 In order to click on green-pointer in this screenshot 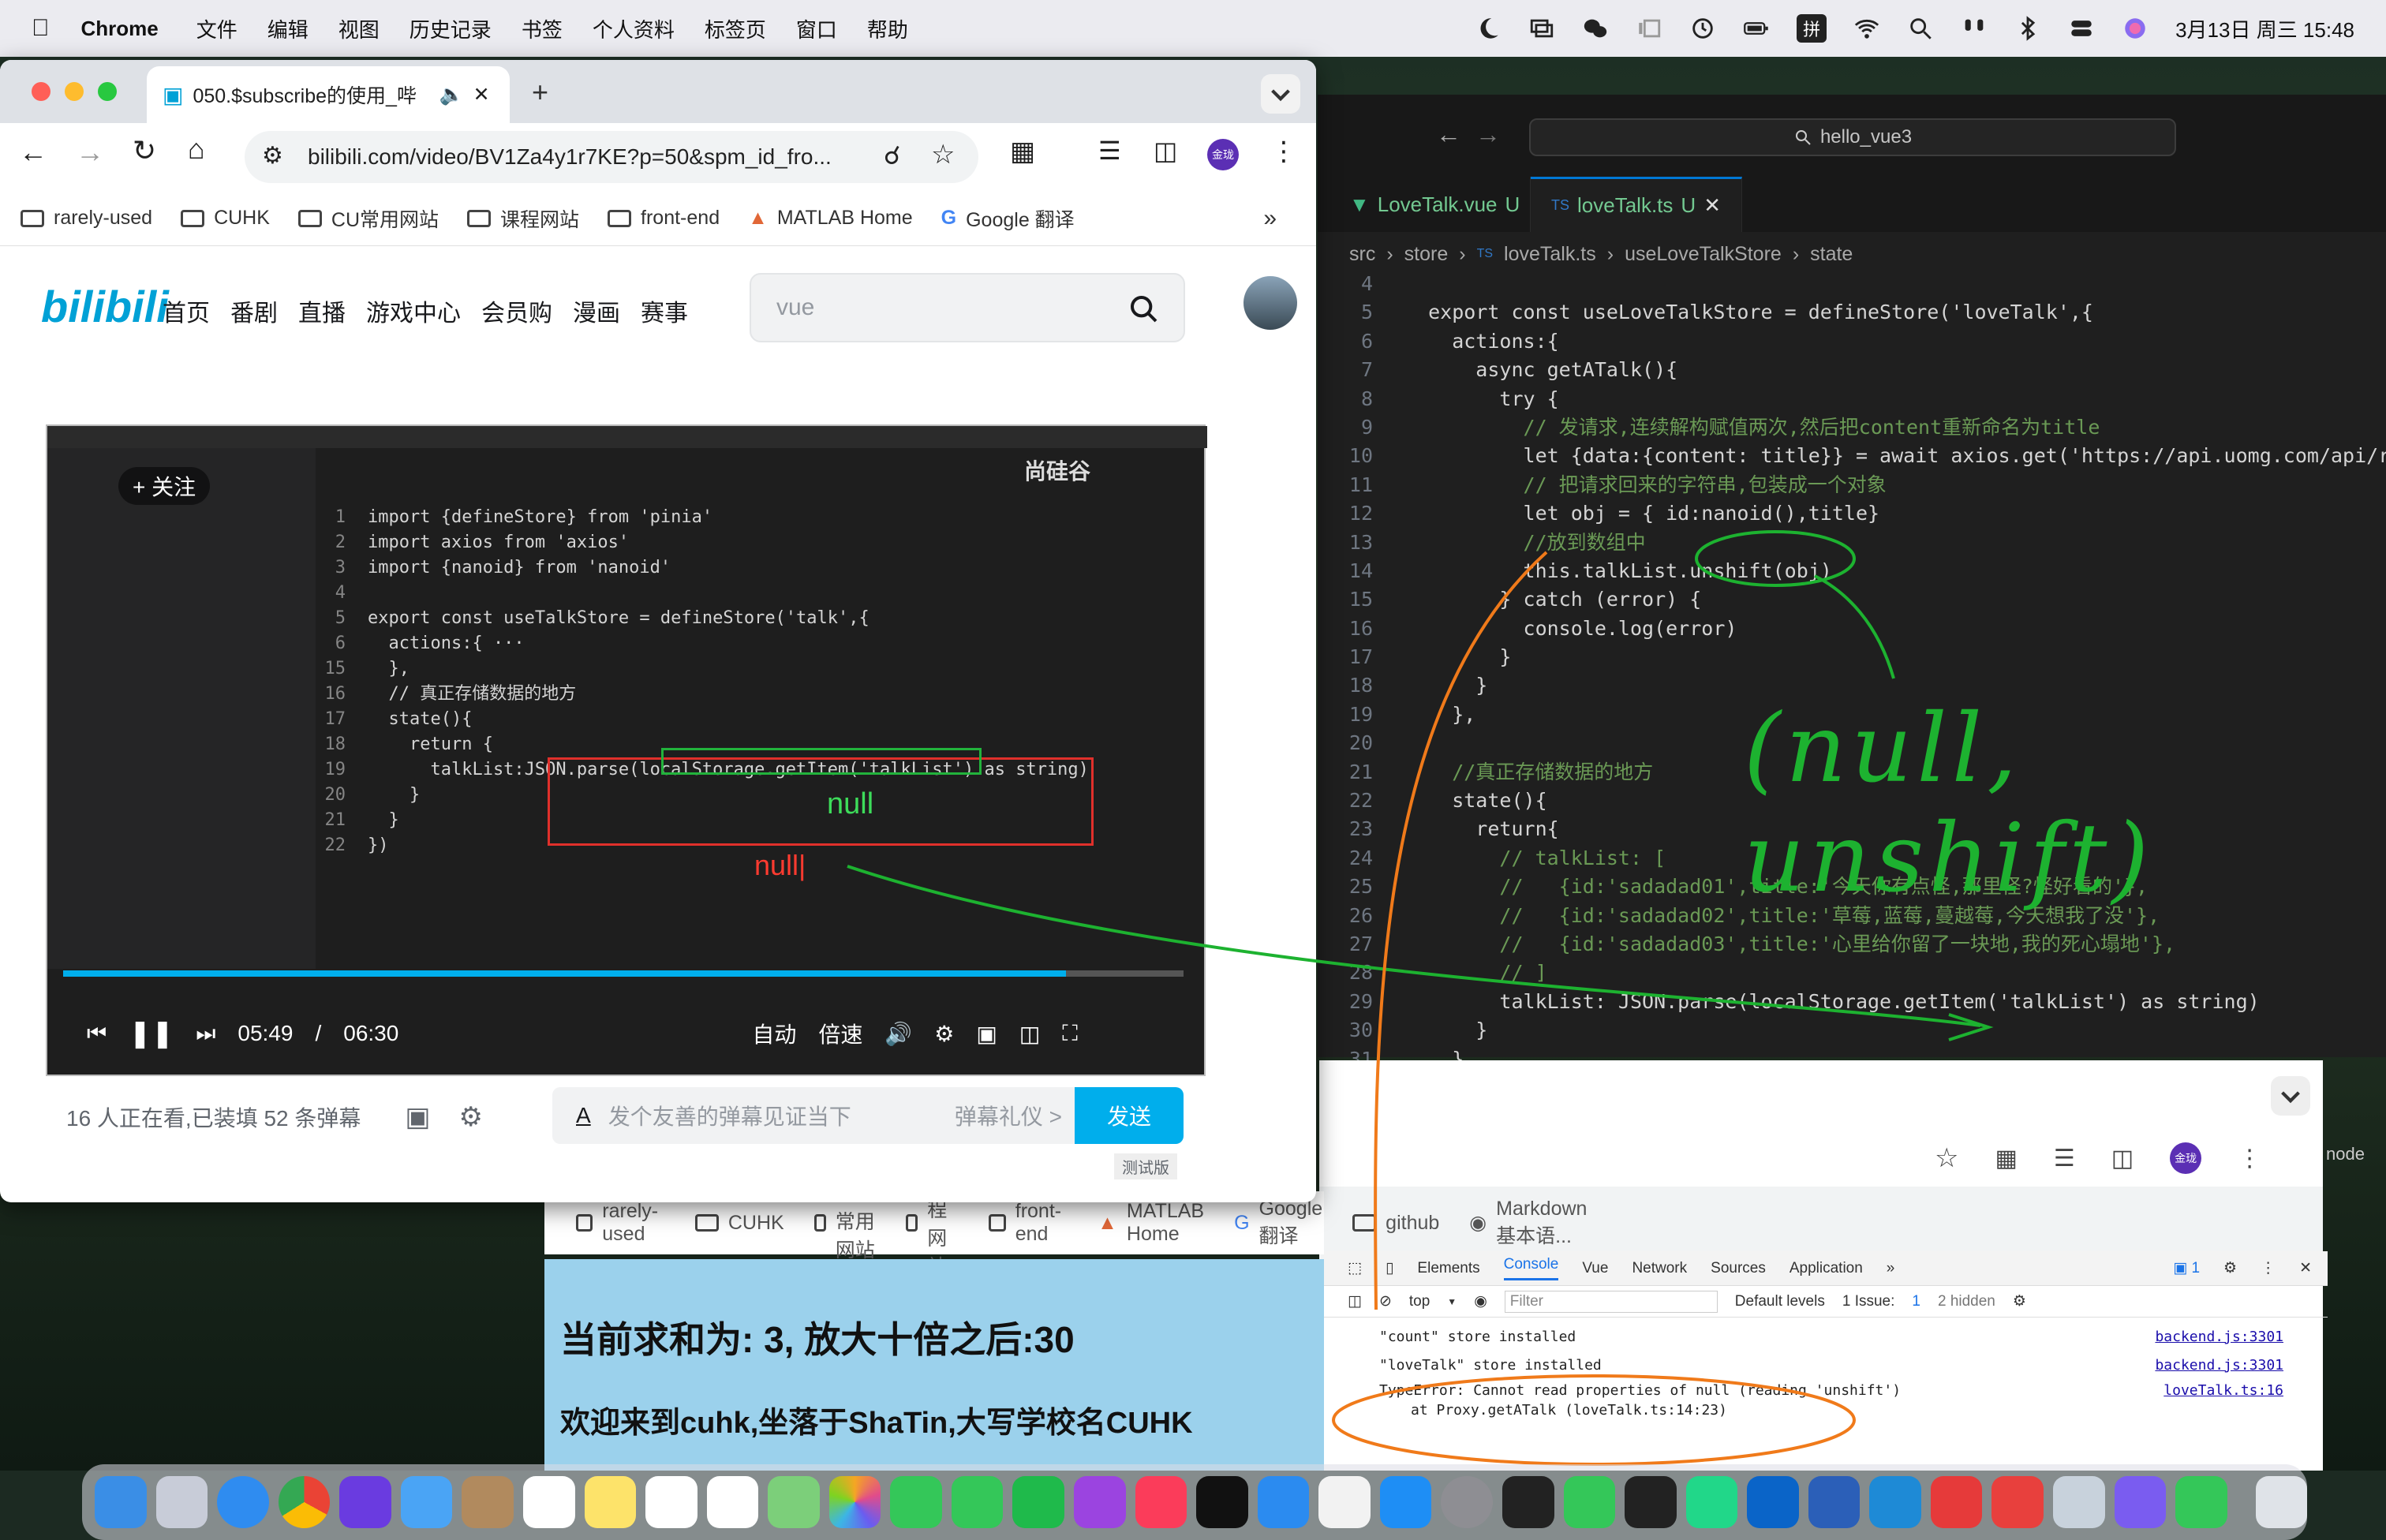, I will do `click(1855, 626)`.